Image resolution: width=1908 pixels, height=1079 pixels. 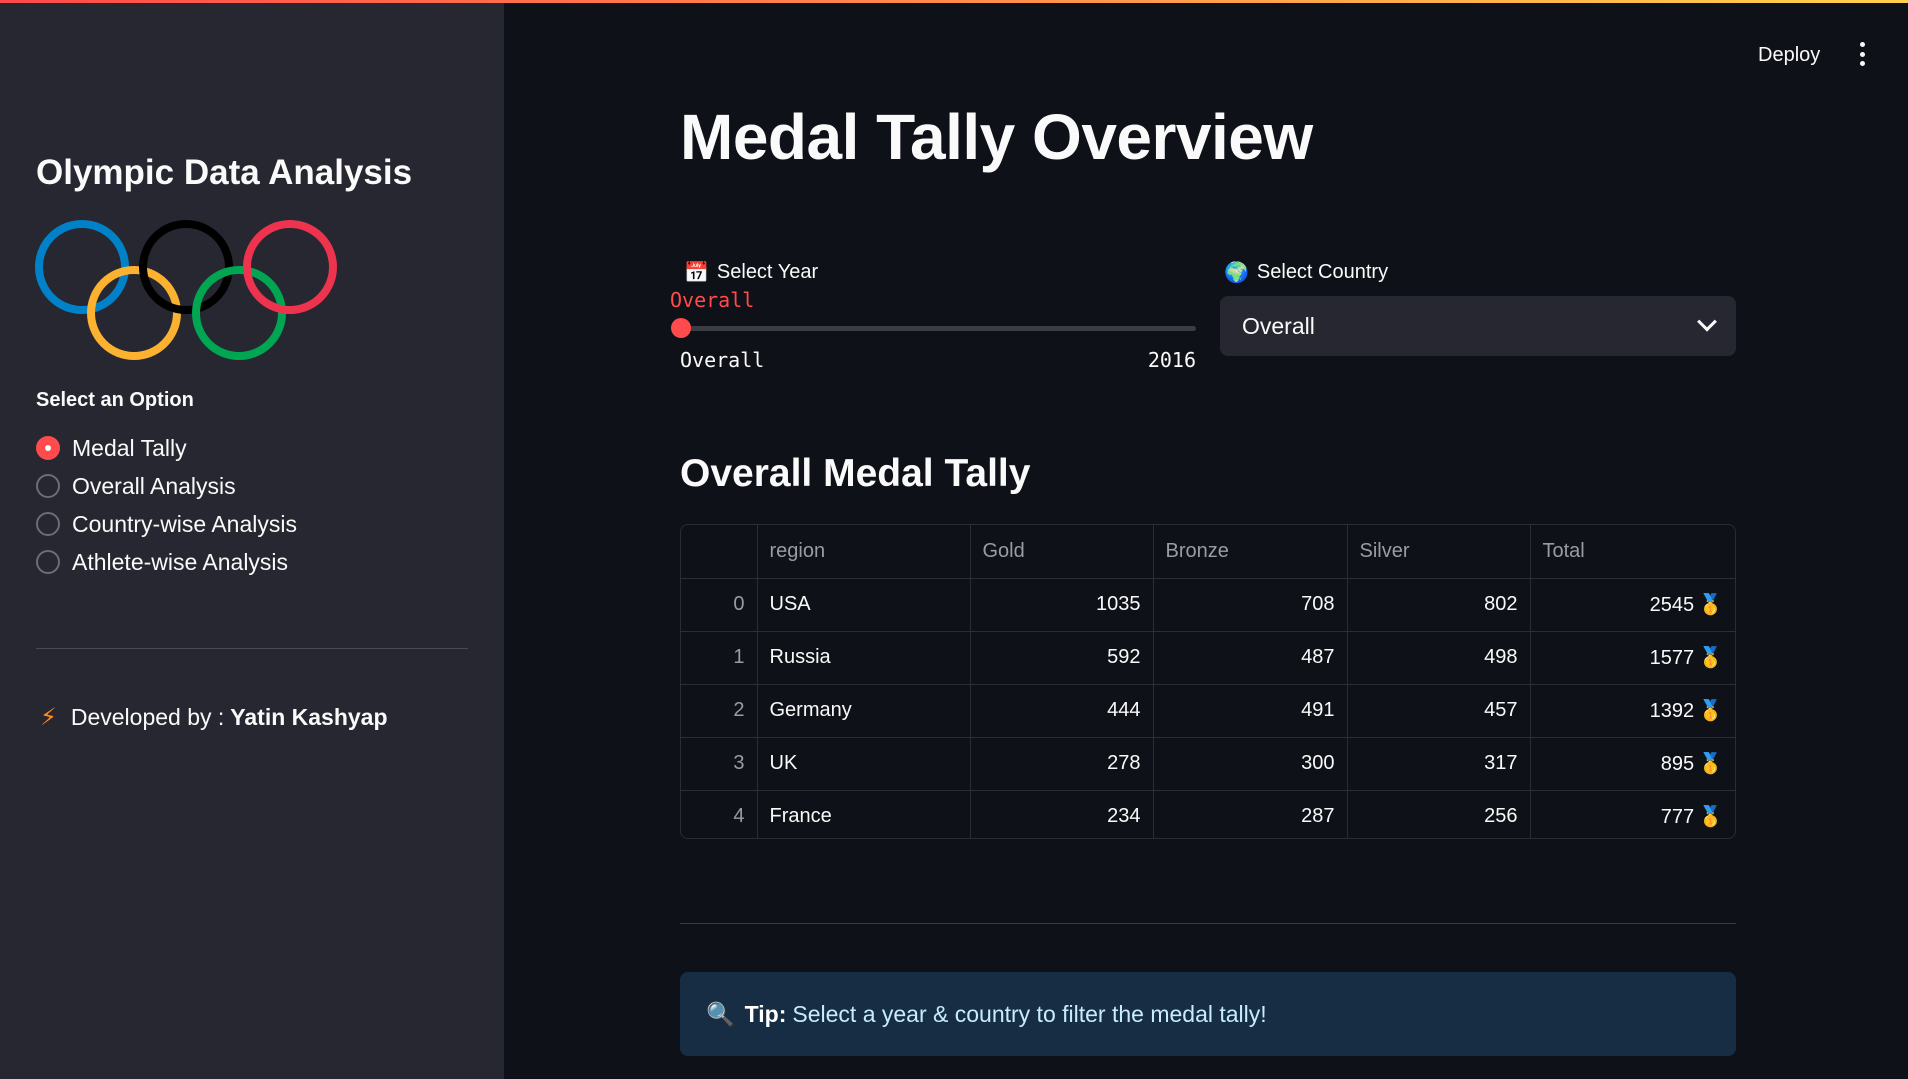 I want to click on sidebar-title: Olympic Data Analysis, so click(x=224, y=172).